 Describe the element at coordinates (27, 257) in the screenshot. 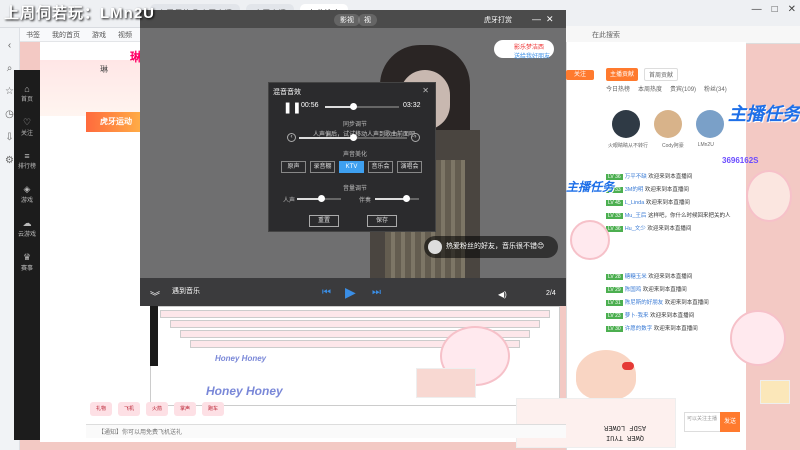

I see `trophy-icon: ♛` at that location.